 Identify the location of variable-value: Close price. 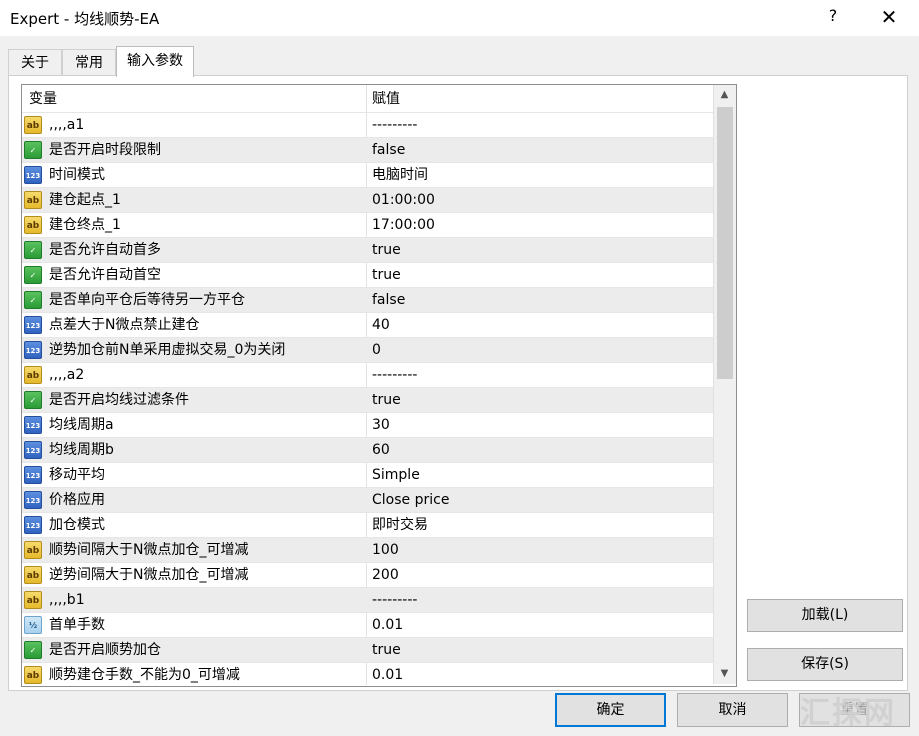
(410, 500).